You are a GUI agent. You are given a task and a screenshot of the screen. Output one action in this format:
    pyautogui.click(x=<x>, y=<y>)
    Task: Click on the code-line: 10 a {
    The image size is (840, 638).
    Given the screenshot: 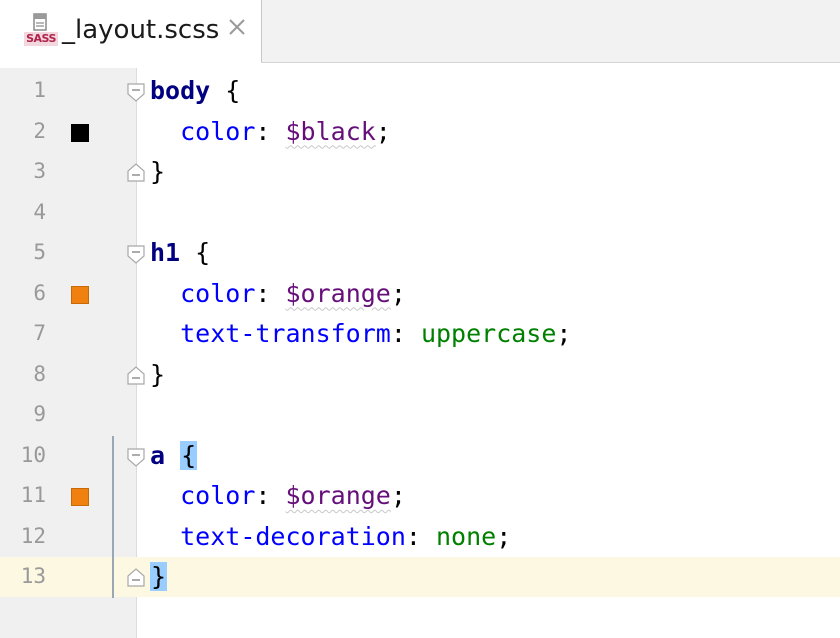 What is the action you would take?
    pyautogui.click(x=420, y=456)
    